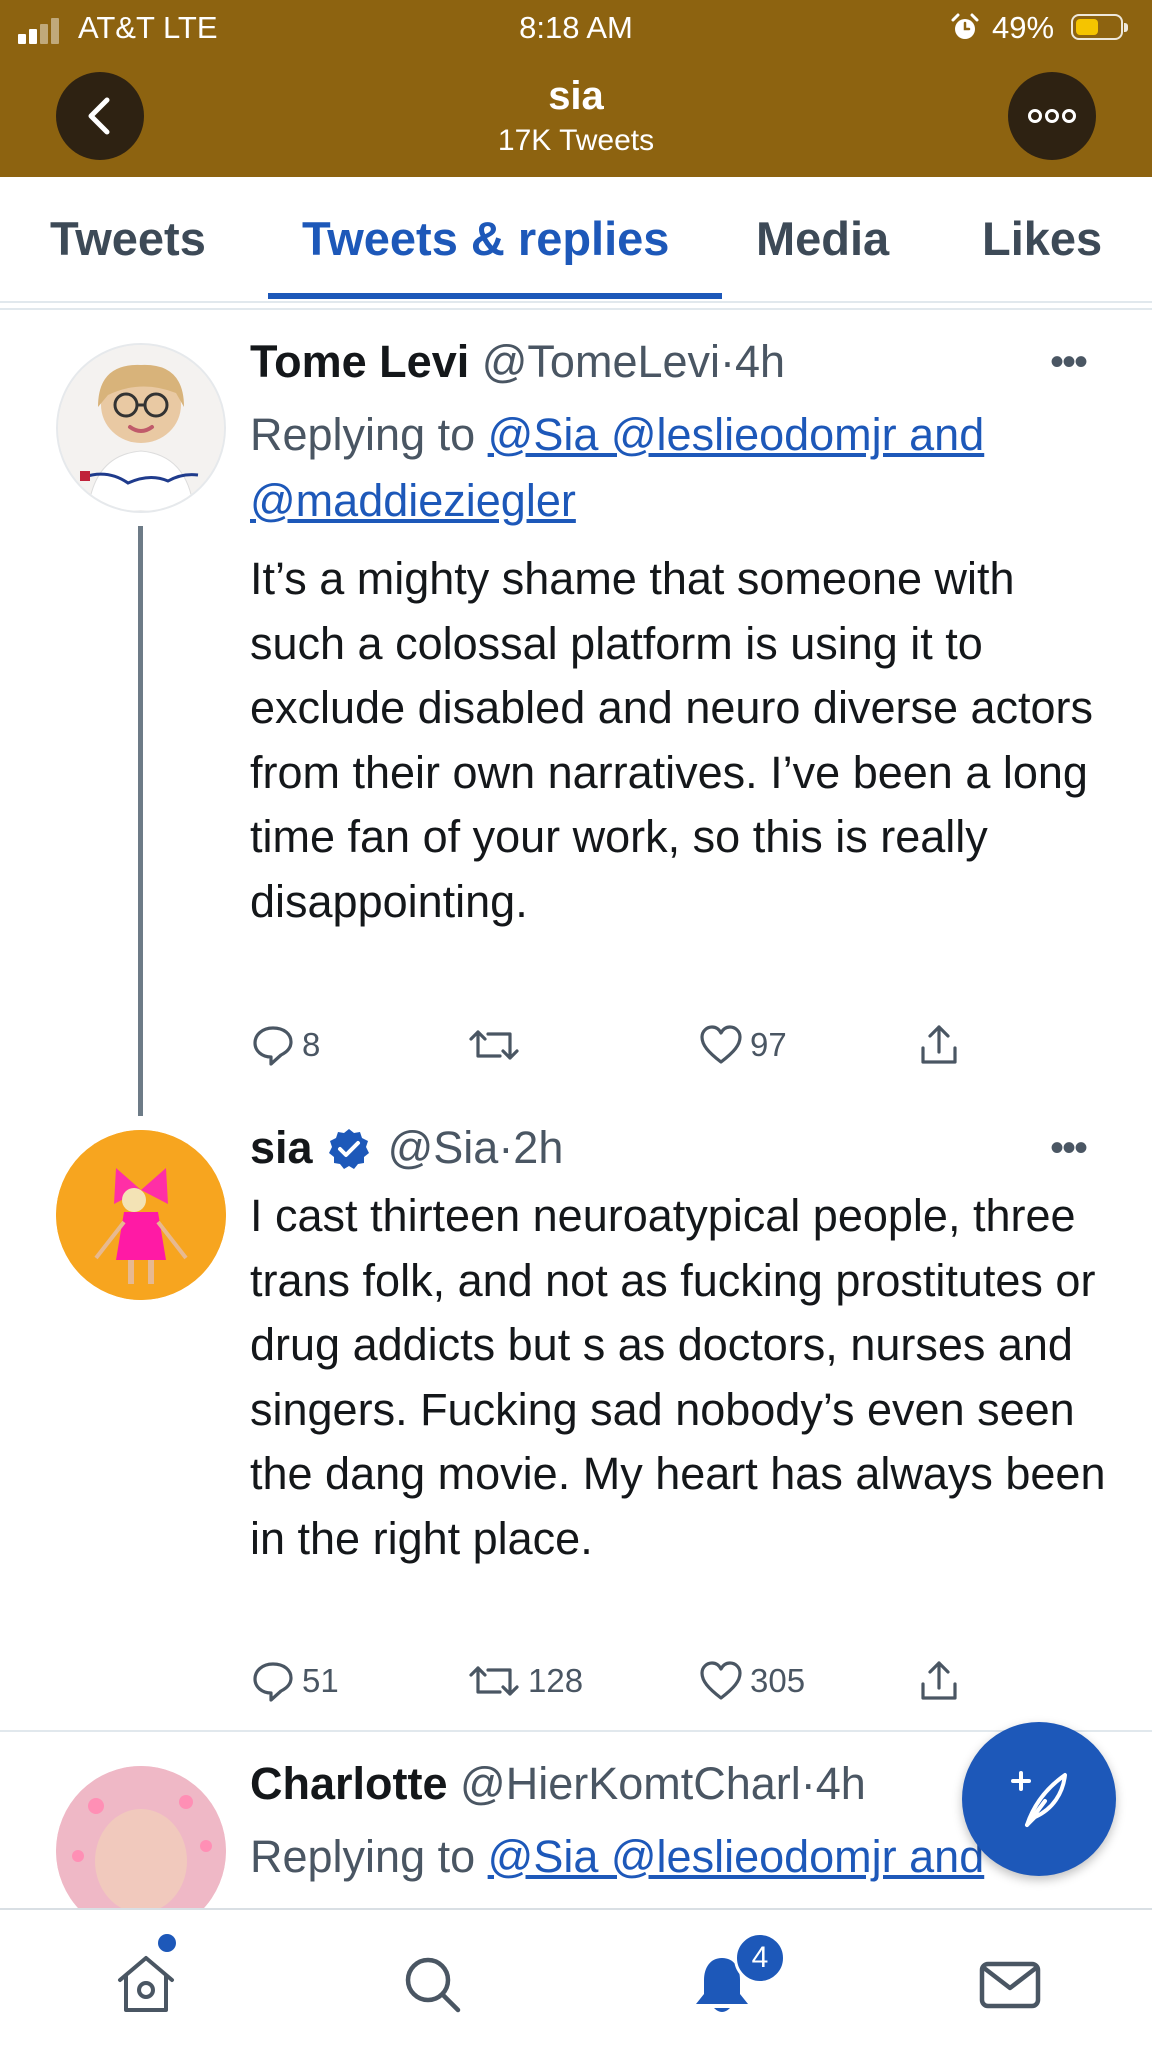 The height and width of the screenshot is (2050, 1152). I want to click on retweet-button: 128, so click(524, 1681).